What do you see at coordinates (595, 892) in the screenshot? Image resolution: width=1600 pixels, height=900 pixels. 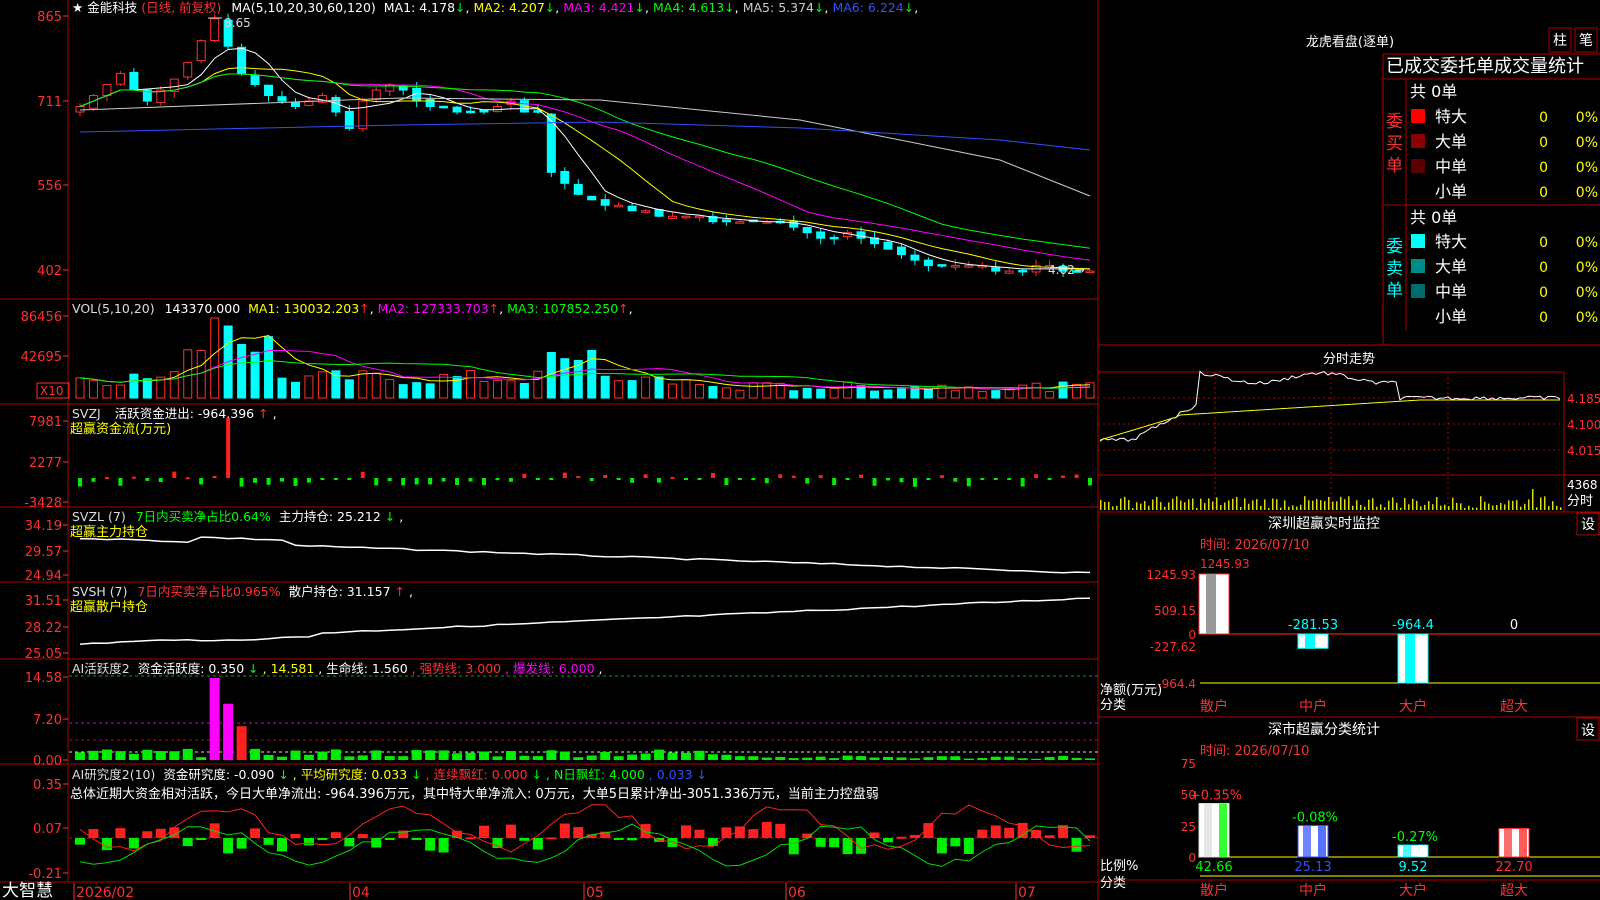 I see `x-tick-2: 05` at bounding box center [595, 892].